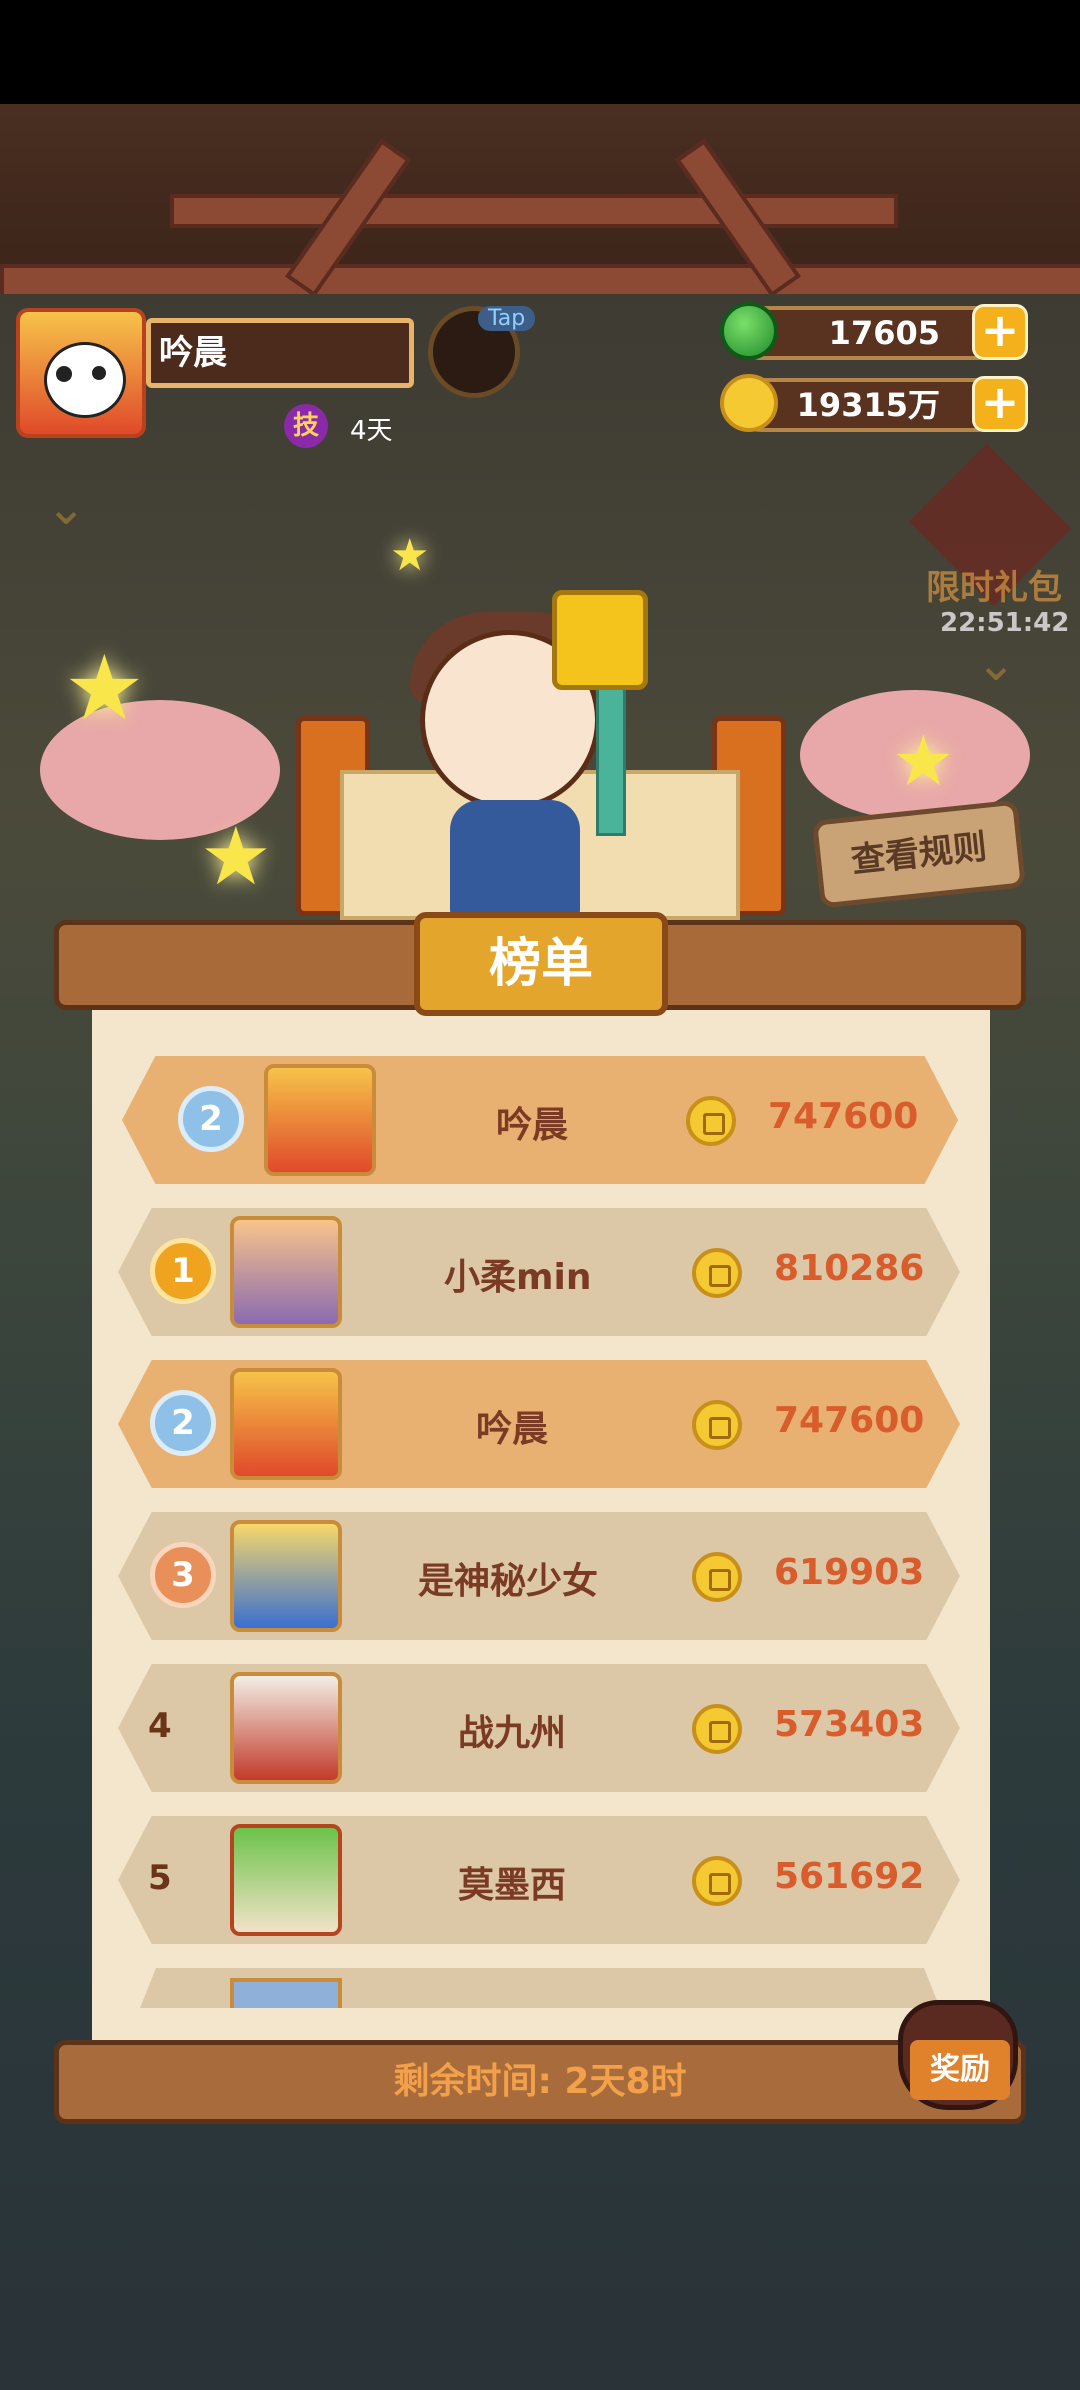 The width and height of the screenshot is (1080, 2390). I want to click on jade-icon, so click(749, 331).